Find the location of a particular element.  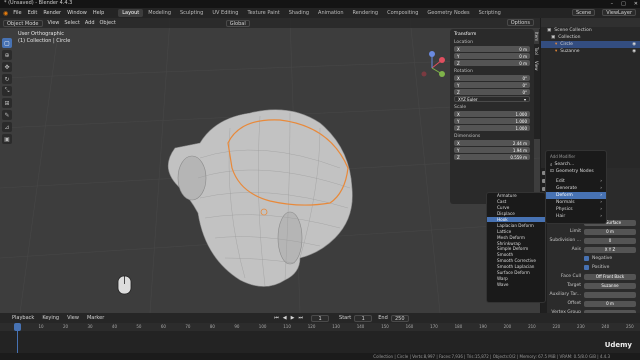

mode-selector: Object Mode is located at coordinates (23, 23).